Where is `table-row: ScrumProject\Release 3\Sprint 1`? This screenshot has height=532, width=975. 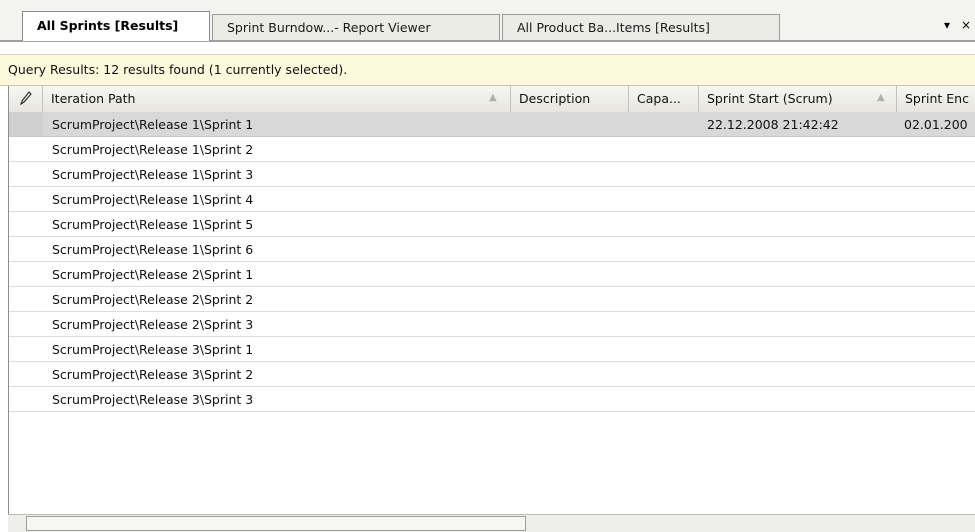 table-row: ScrumProject\Release 3\Sprint 1 is located at coordinates (492, 349).